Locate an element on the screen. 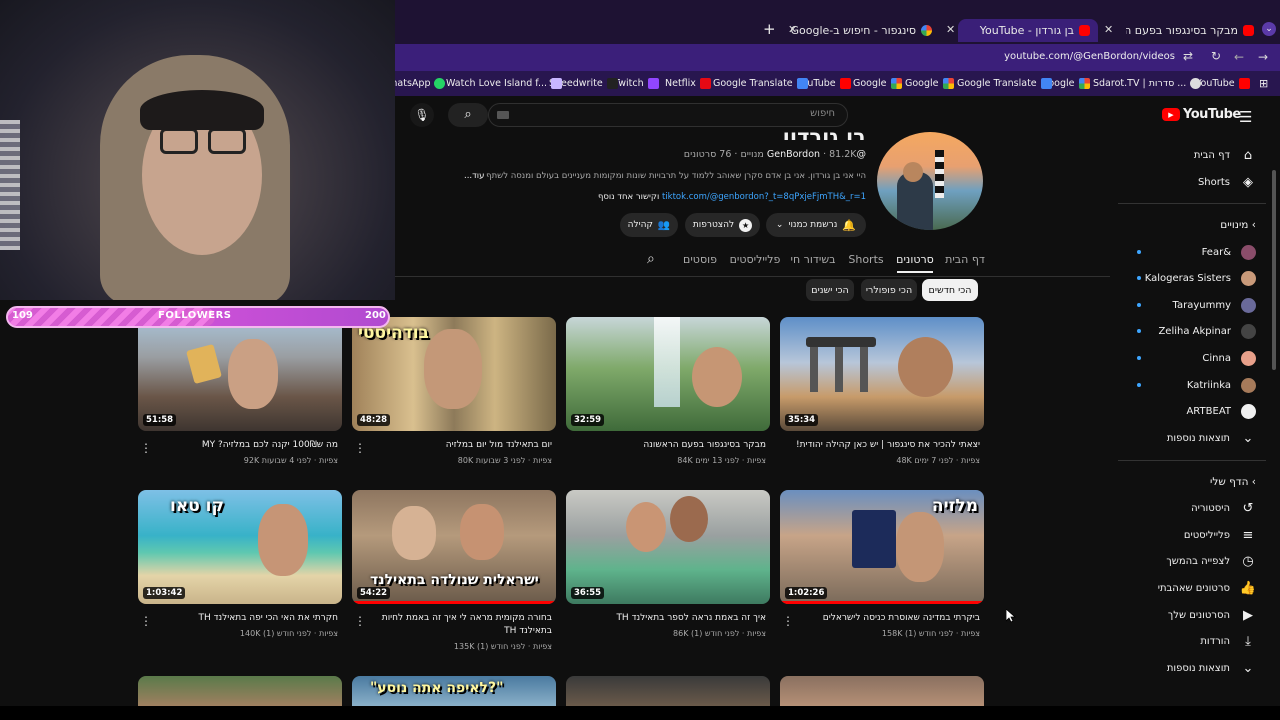  sidebar-item-watch-later: לצפייה בהמשך ◷ is located at coordinates (1198, 561).